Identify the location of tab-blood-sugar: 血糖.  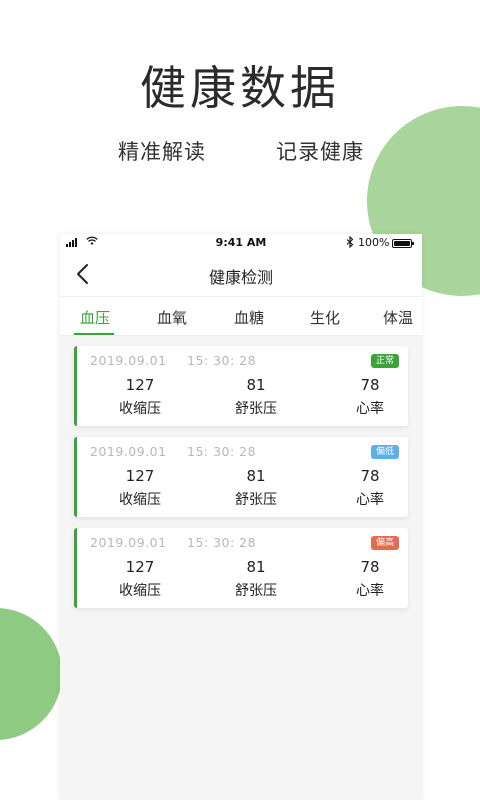
(249, 317).